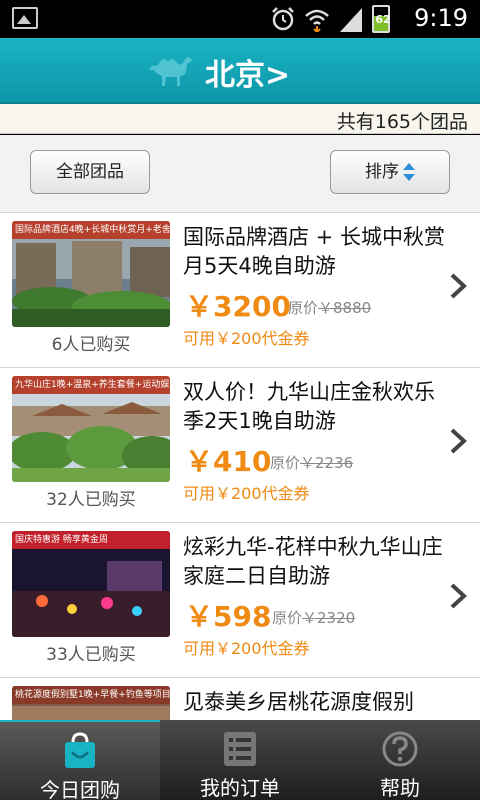 This screenshot has height=800, width=480. What do you see at coordinates (240, 788) in the screenshot?
I see `tab-label: 我的订单` at bounding box center [240, 788].